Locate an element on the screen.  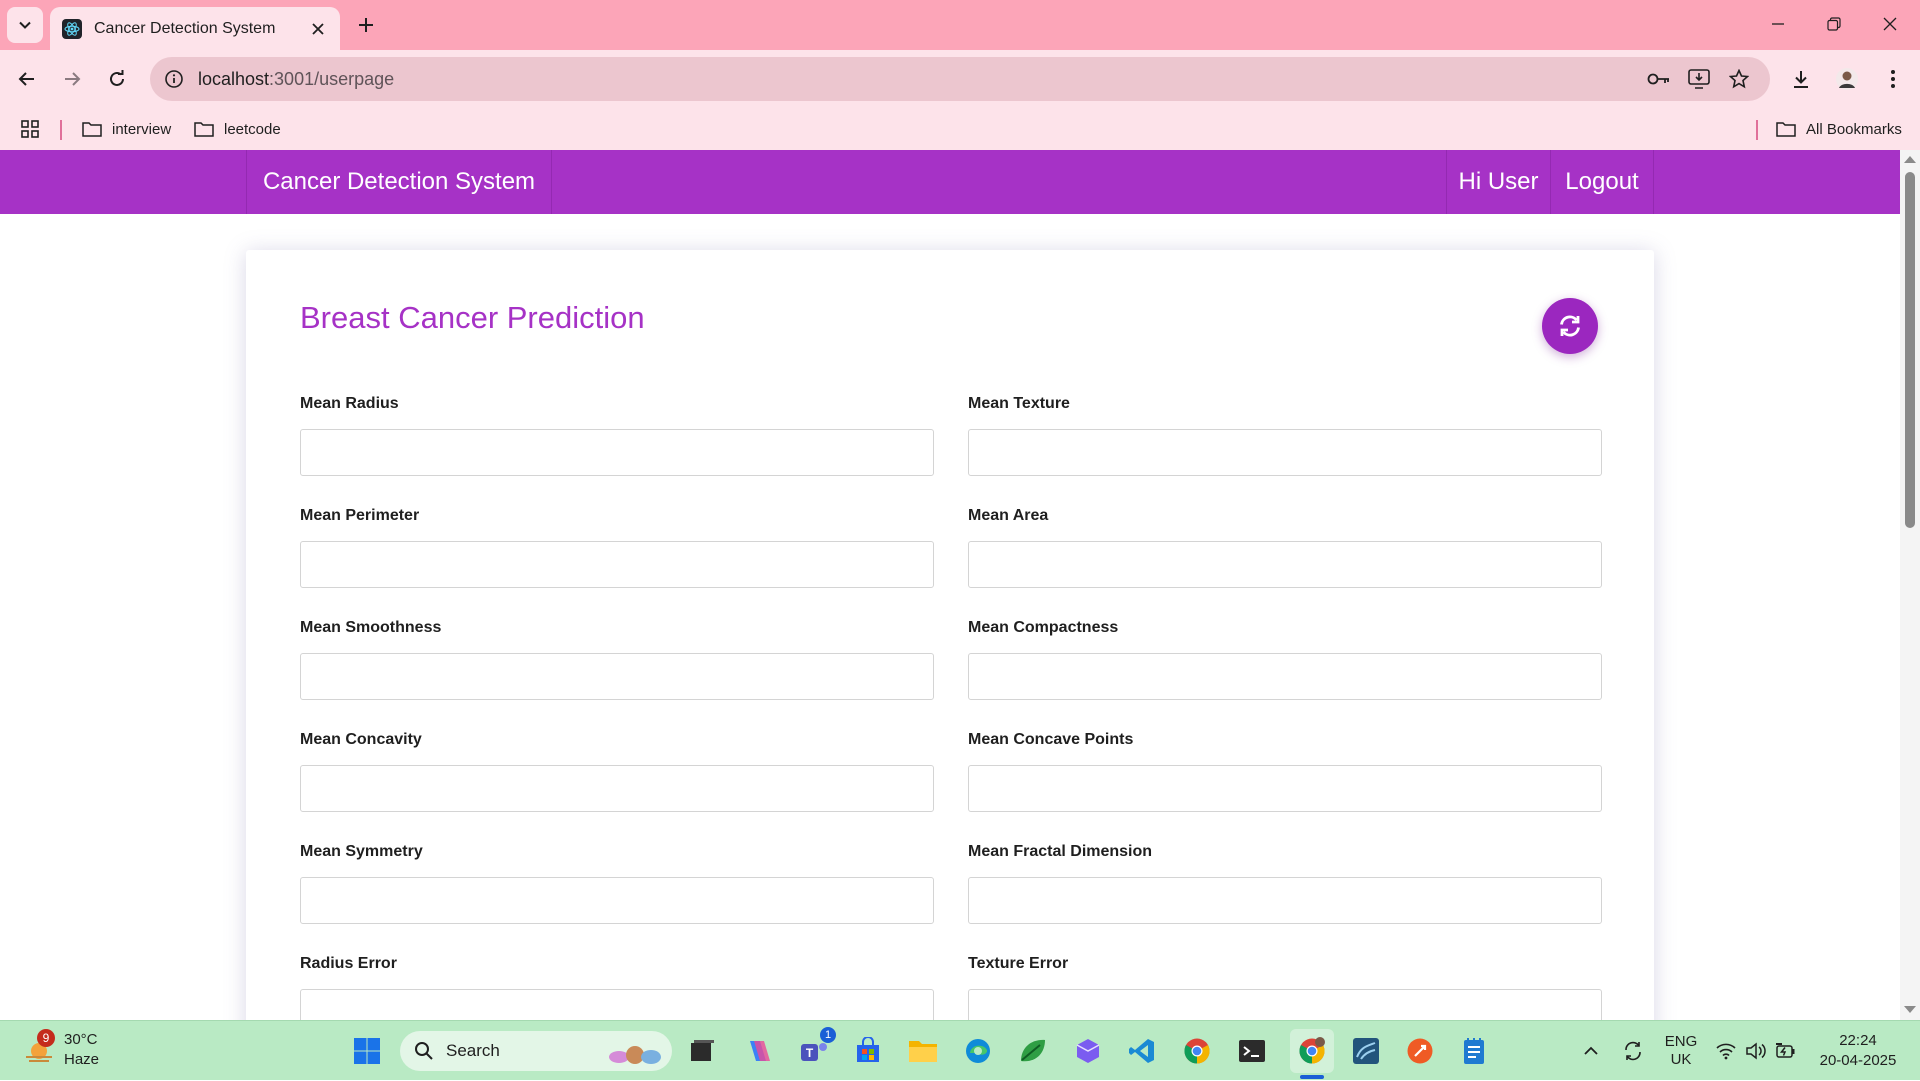
vscode-app is located at coordinates (1142, 1051).